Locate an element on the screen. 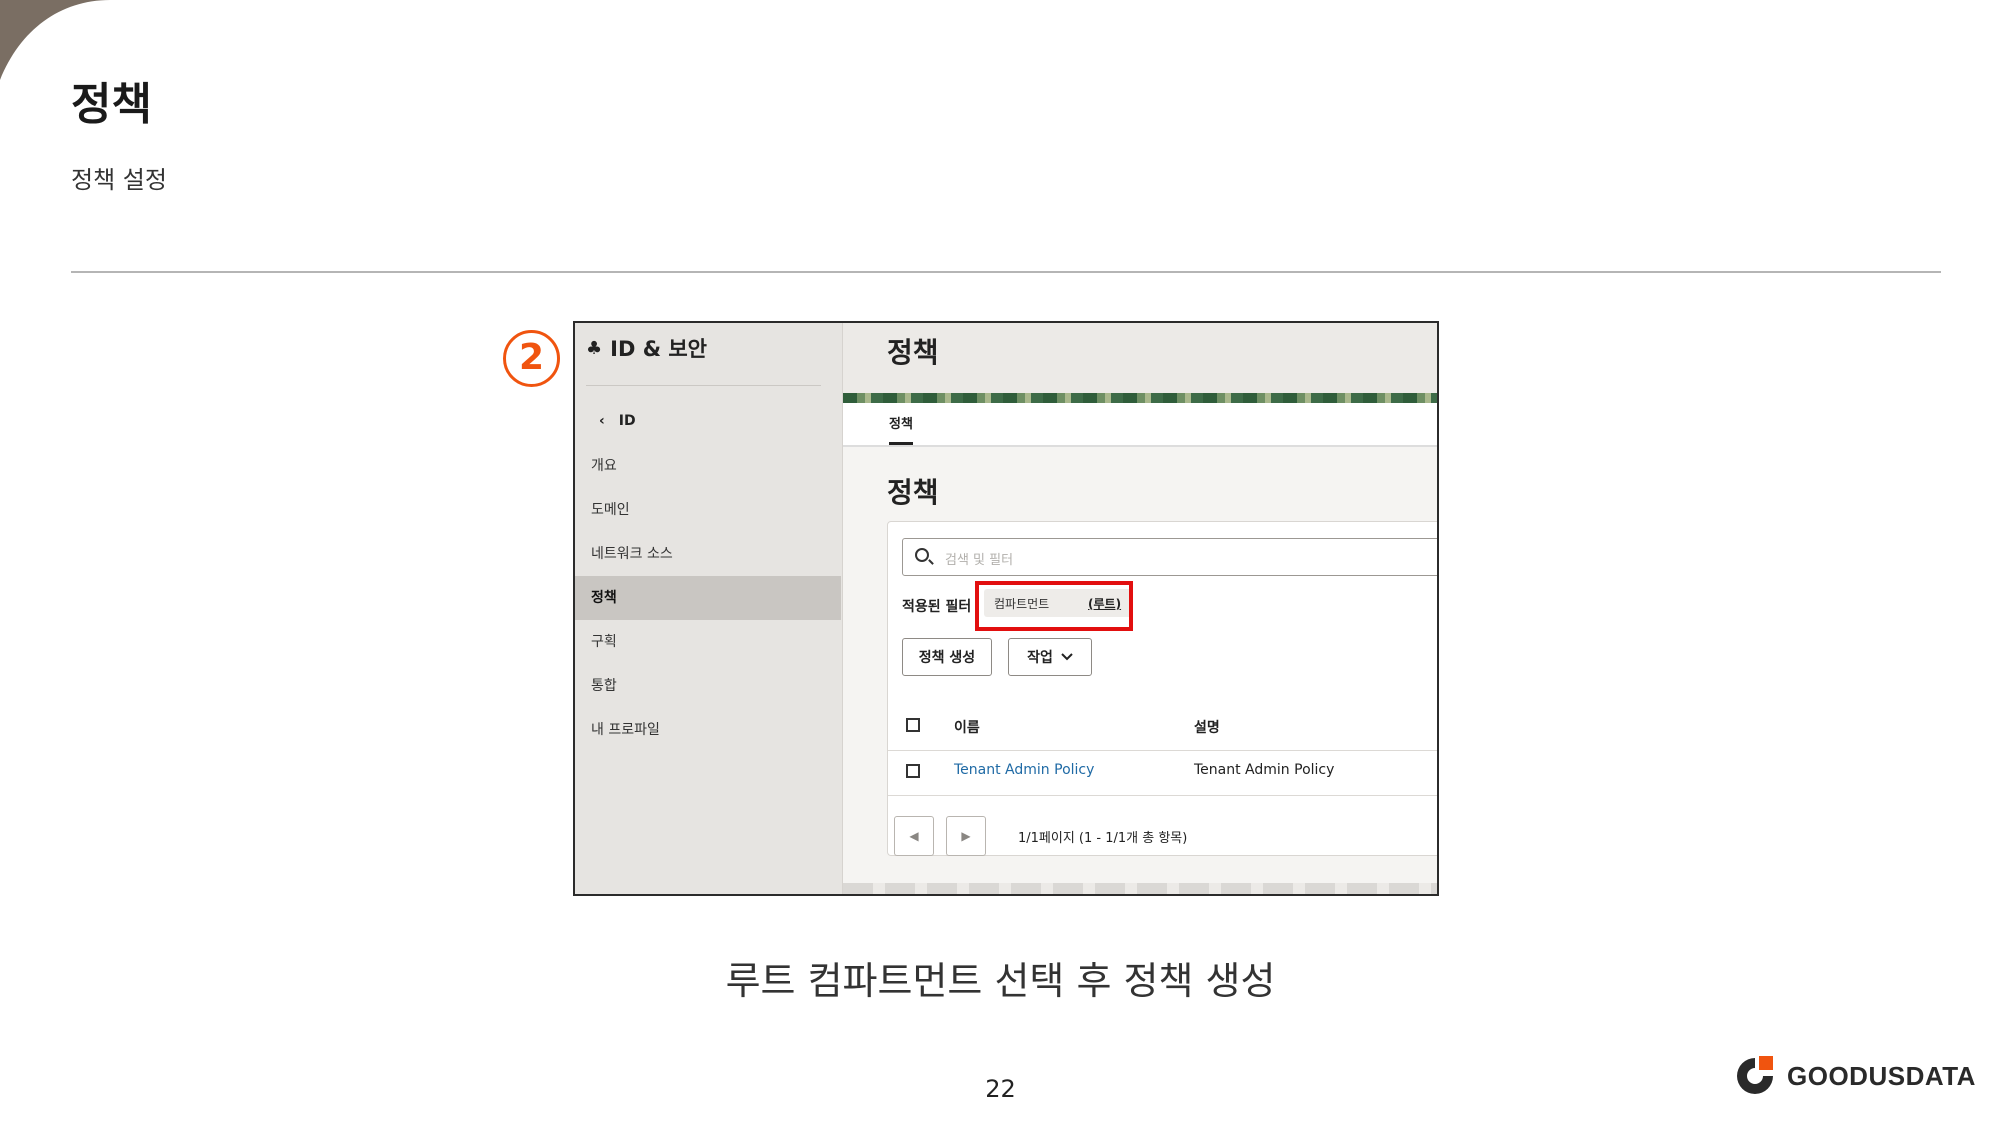 The width and height of the screenshot is (2001, 1125). sidebar-item-network-sources: 네트워크 소스 is located at coordinates (708, 554).